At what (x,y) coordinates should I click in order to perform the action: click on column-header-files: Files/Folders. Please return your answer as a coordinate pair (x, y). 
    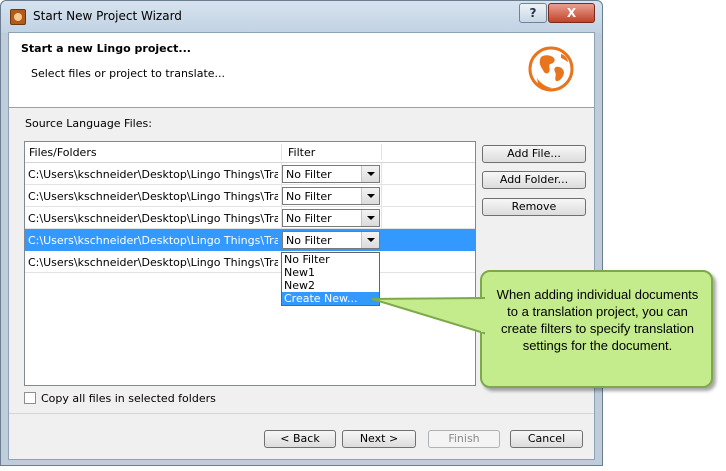
    Looking at the image, I should click on (63, 152).